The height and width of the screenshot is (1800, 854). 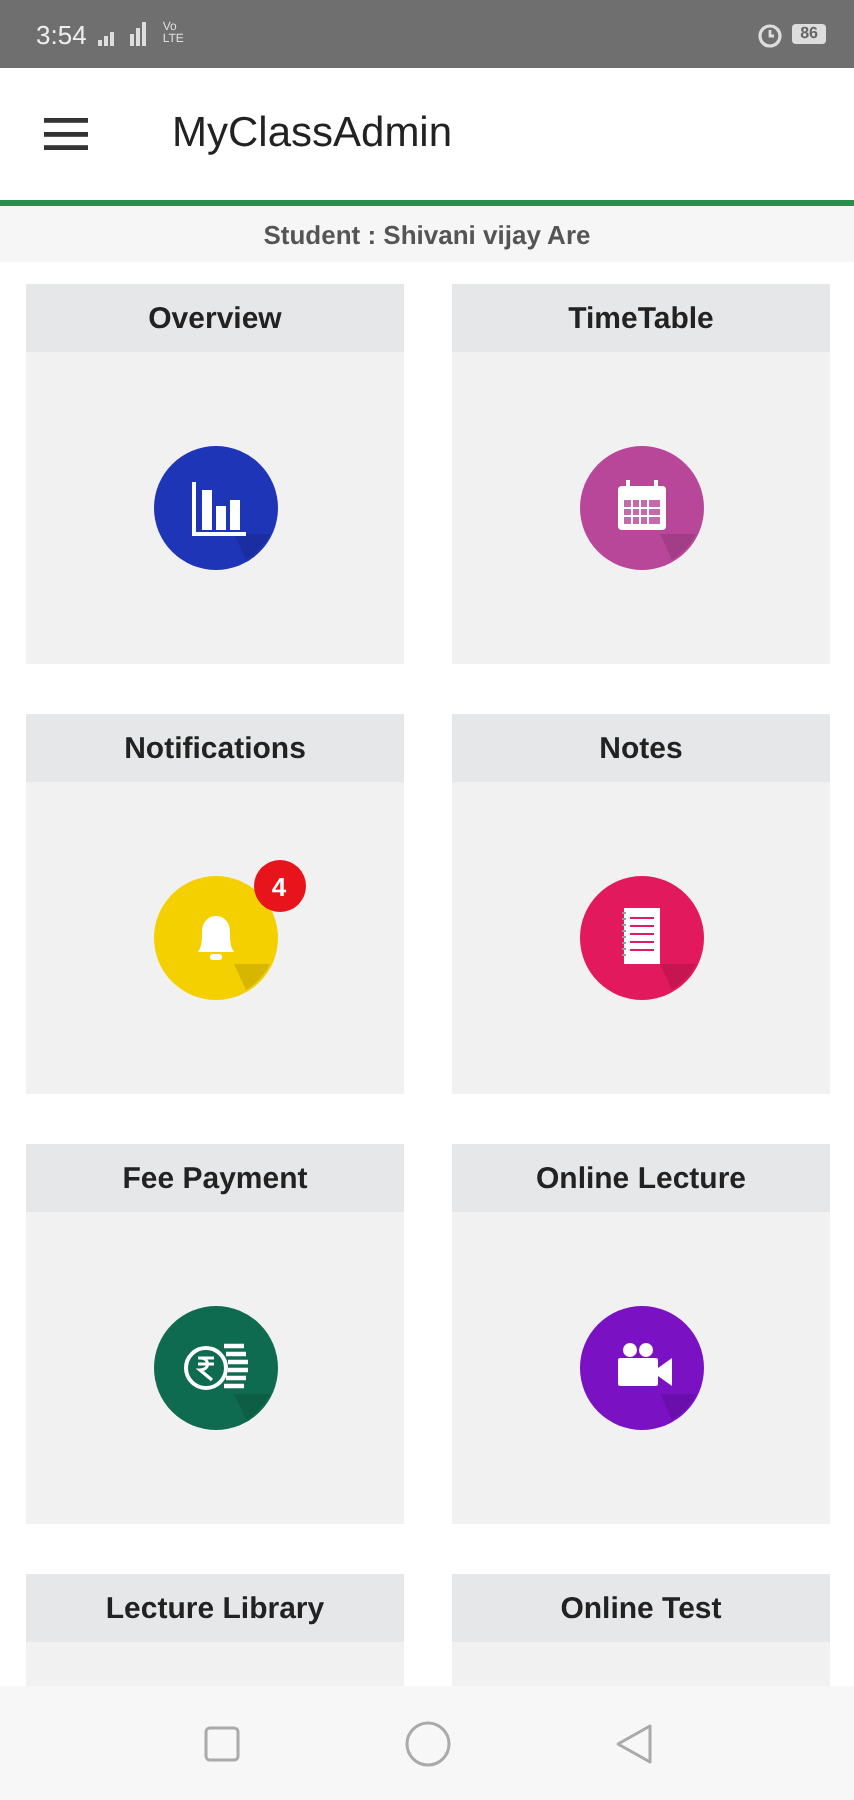 I want to click on alarm-clock-icon, so click(x=770, y=34).